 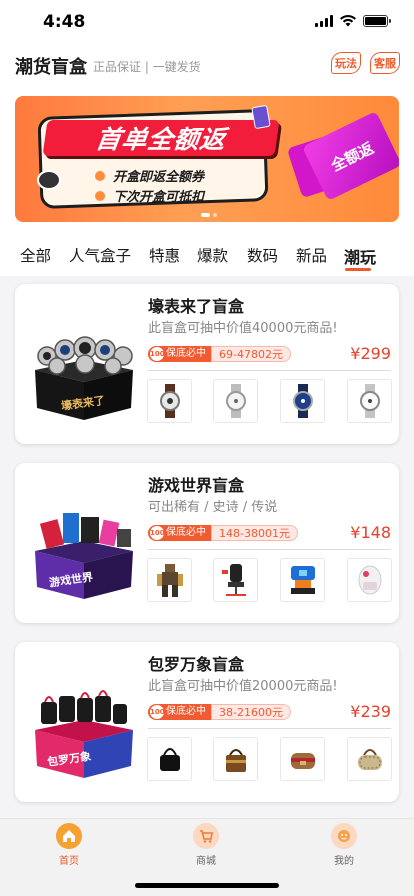 I want to click on card-desc: 此盲盒可抽中价值40000元商品!, so click(x=243, y=328).